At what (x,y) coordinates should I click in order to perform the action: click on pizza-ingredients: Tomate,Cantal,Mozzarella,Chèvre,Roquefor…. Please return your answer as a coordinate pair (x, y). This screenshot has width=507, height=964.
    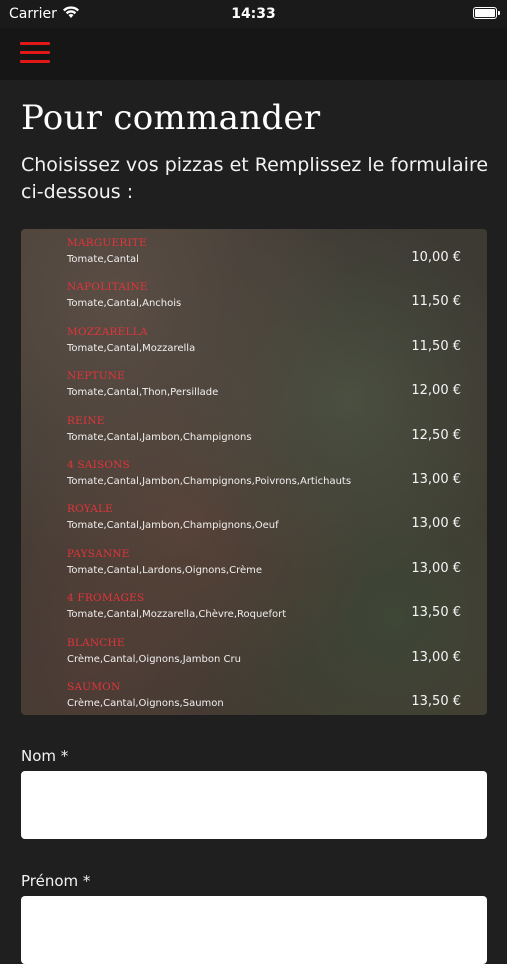
    Looking at the image, I should click on (177, 615).